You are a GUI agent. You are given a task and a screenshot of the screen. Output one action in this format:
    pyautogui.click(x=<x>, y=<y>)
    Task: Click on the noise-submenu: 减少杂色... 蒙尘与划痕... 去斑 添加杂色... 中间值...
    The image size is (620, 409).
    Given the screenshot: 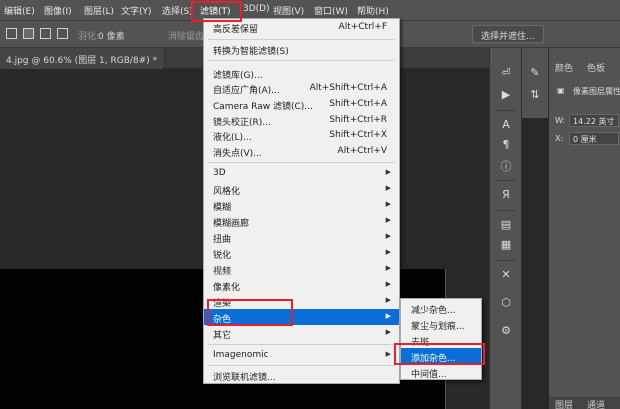 What is the action you would take?
    pyautogui.click(x=441, y=339)
    